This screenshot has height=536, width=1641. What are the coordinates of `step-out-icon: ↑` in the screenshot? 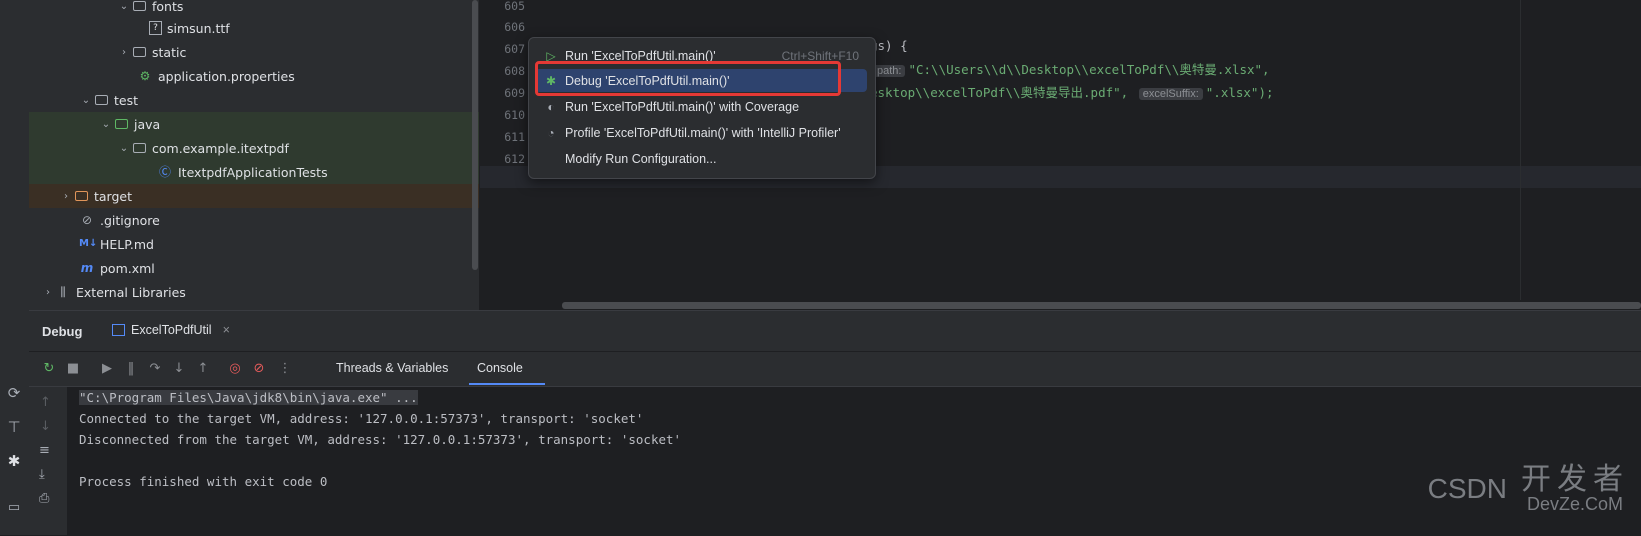 It's located at (203, 369).